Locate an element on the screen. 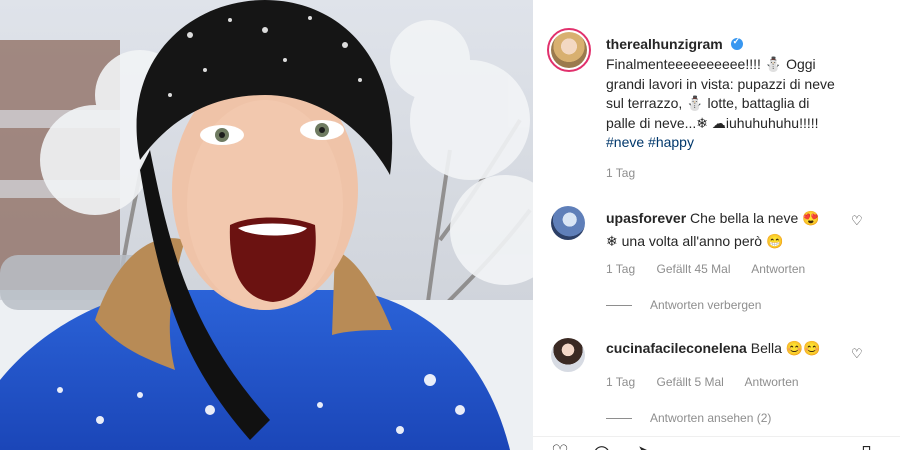  actions-divider is located at coordinates (716, 436).